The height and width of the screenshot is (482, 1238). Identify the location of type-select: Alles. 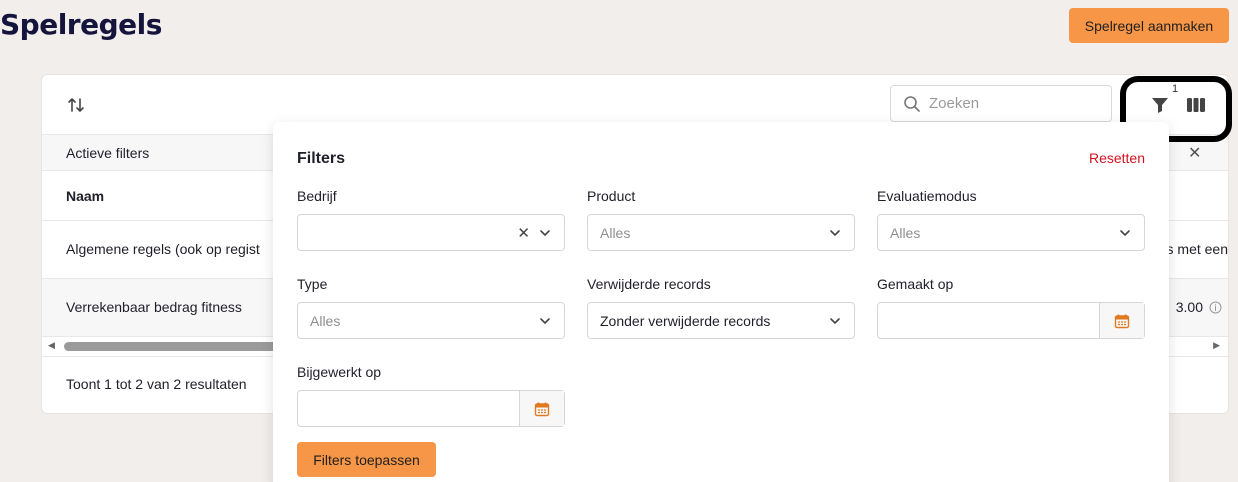
(431, 320).